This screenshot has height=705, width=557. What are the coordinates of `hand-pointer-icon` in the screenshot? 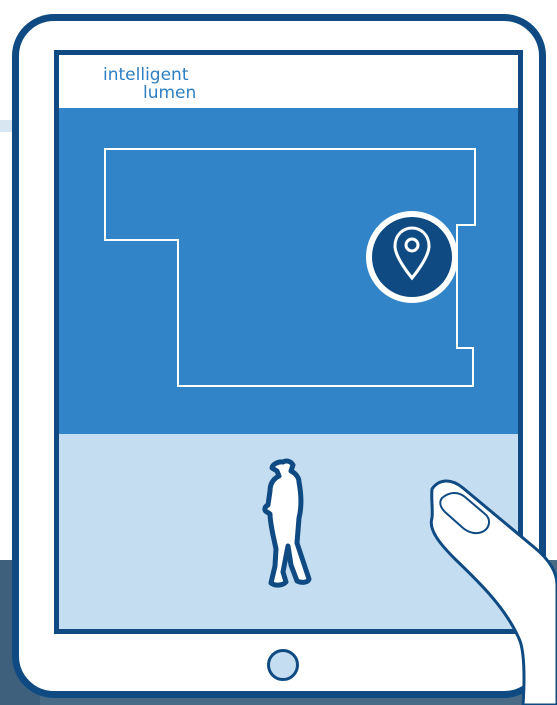 It's located at (493, 592).